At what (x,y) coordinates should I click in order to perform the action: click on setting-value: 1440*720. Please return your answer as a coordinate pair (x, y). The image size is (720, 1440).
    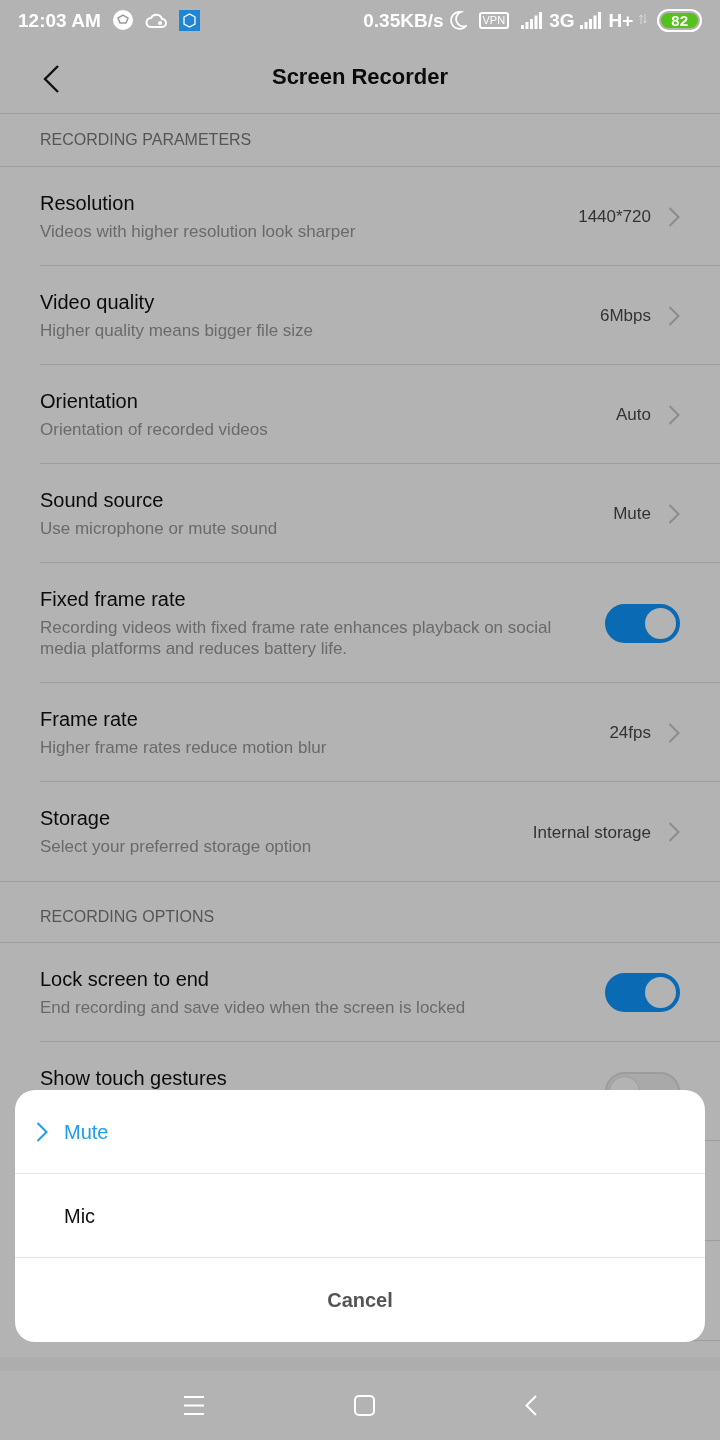
    Looking at the image, I should click on (614, 216).